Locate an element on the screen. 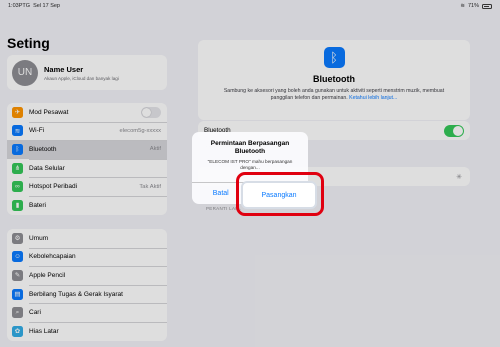 The height and width of the screenshot is (347, 500). battery-icon is located at coordinates (487, 6).